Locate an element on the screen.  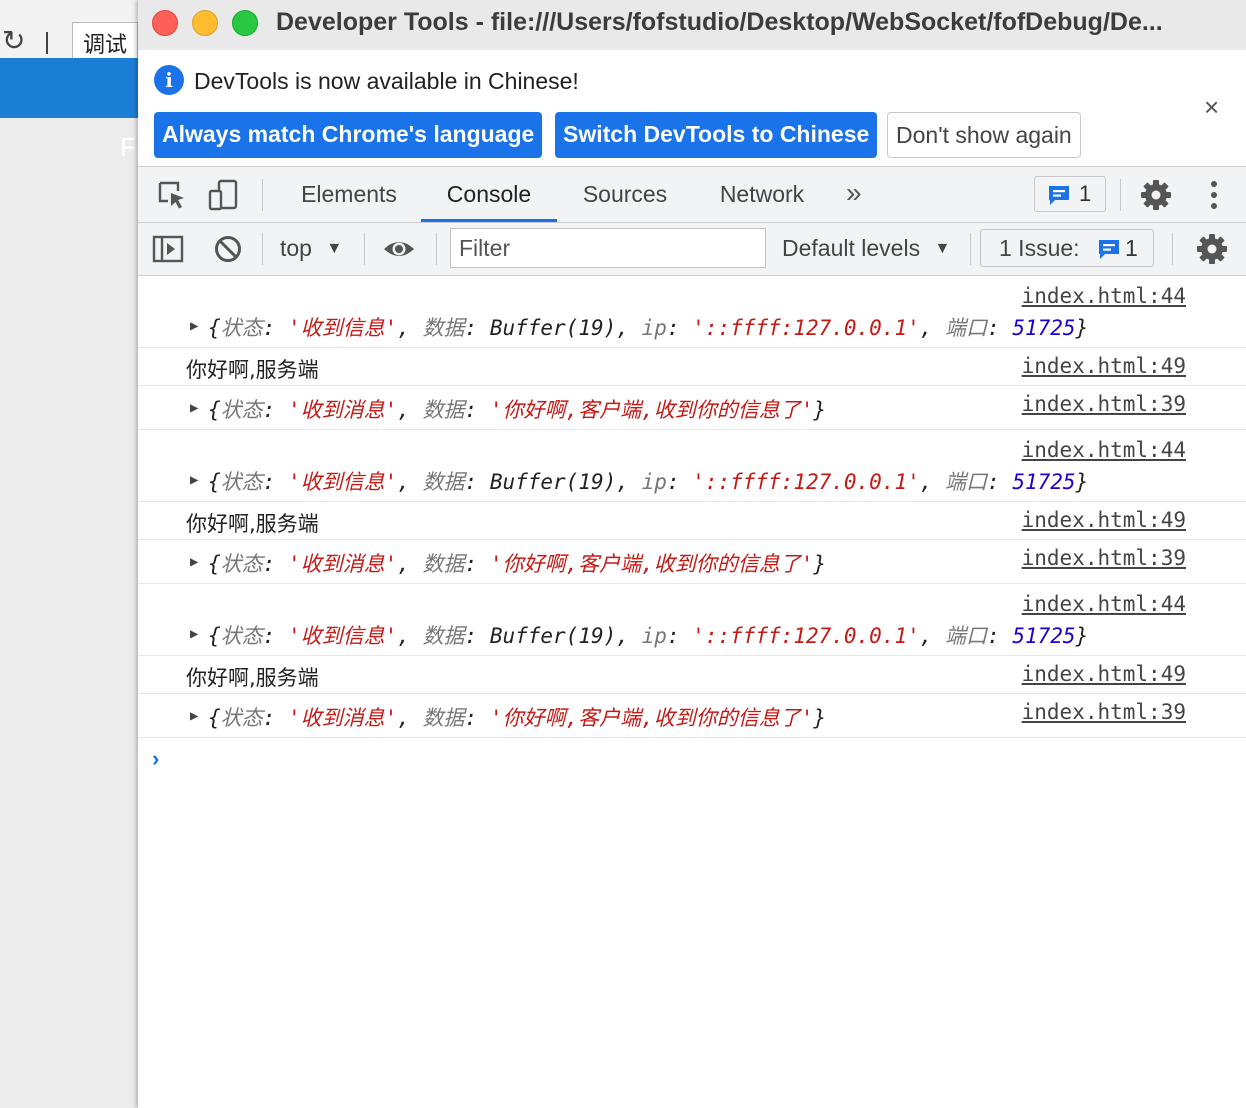
issues-button: 1 Issue: 1 is located at coordinates (1067, 248).